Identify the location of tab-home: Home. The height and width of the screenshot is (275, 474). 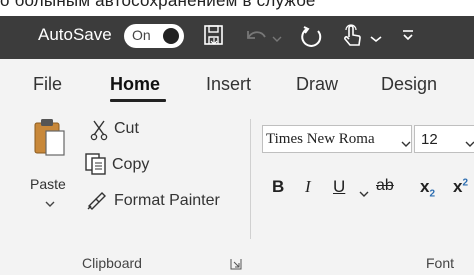
(135, 84).